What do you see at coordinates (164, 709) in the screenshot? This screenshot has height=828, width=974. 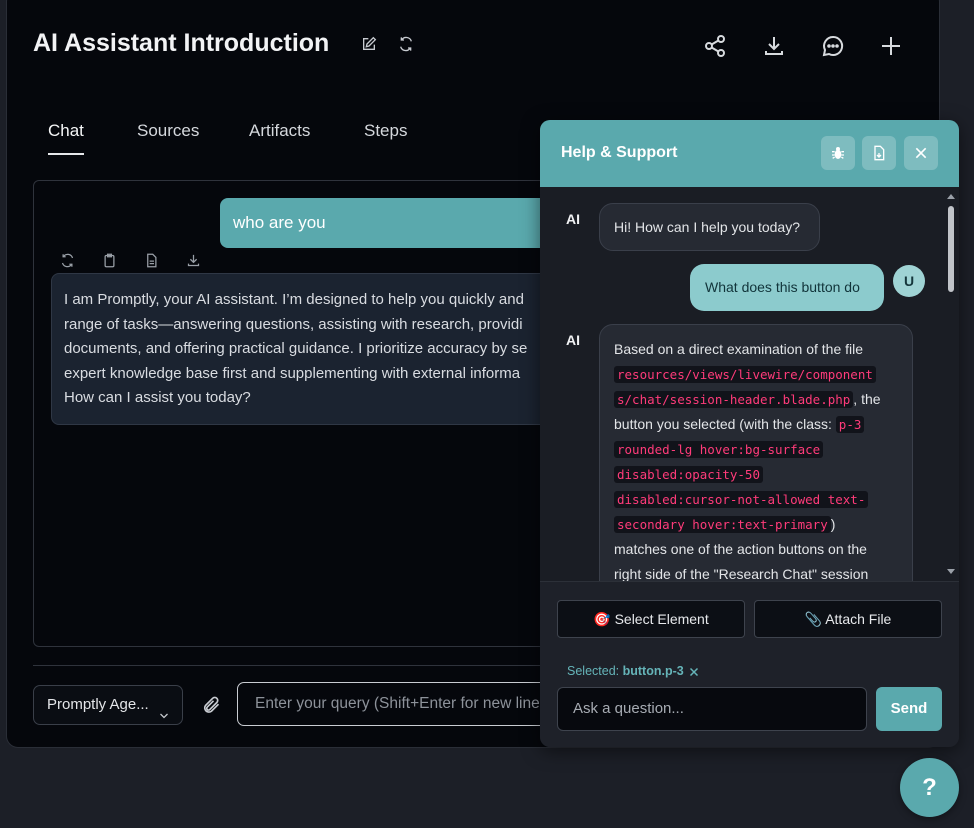 I see `chevron-down-icon` at bounding box center [164, 709].